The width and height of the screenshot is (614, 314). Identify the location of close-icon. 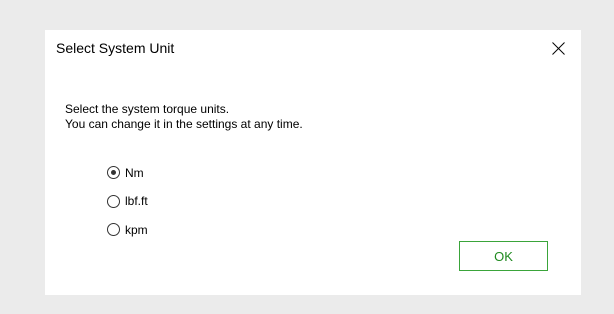
(558, 48).